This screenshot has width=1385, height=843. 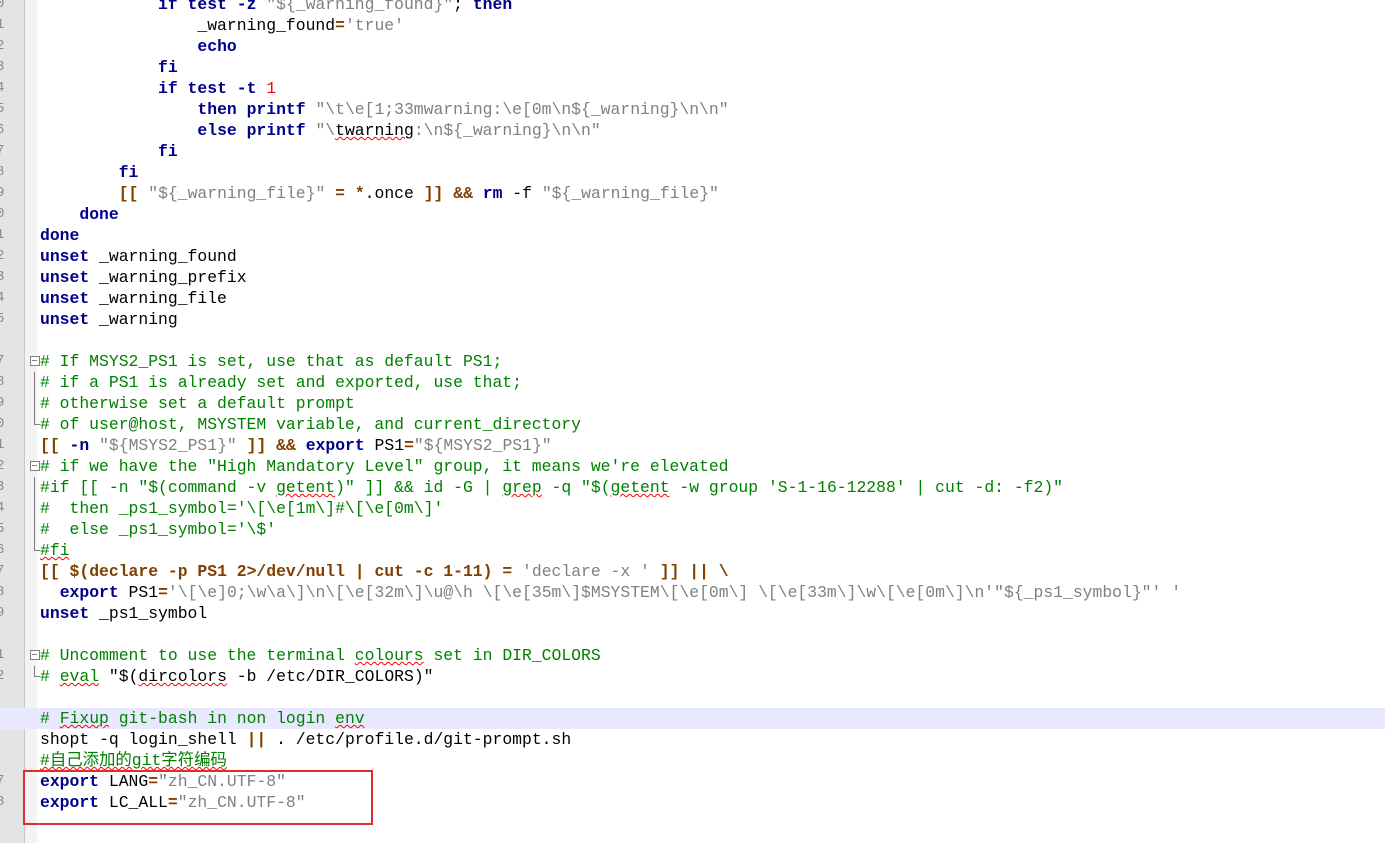 What do you see at coordinates (692, 88) in the screenshot?
I see `code-line: 4 if test -t 1` at bounding box center [692, 88].